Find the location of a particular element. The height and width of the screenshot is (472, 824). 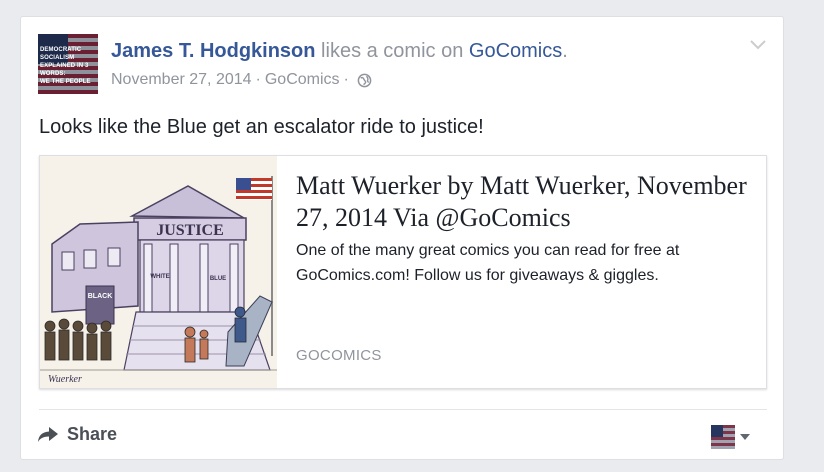

preview-domain: GOCOMICS is located at coordinates (339, 355).